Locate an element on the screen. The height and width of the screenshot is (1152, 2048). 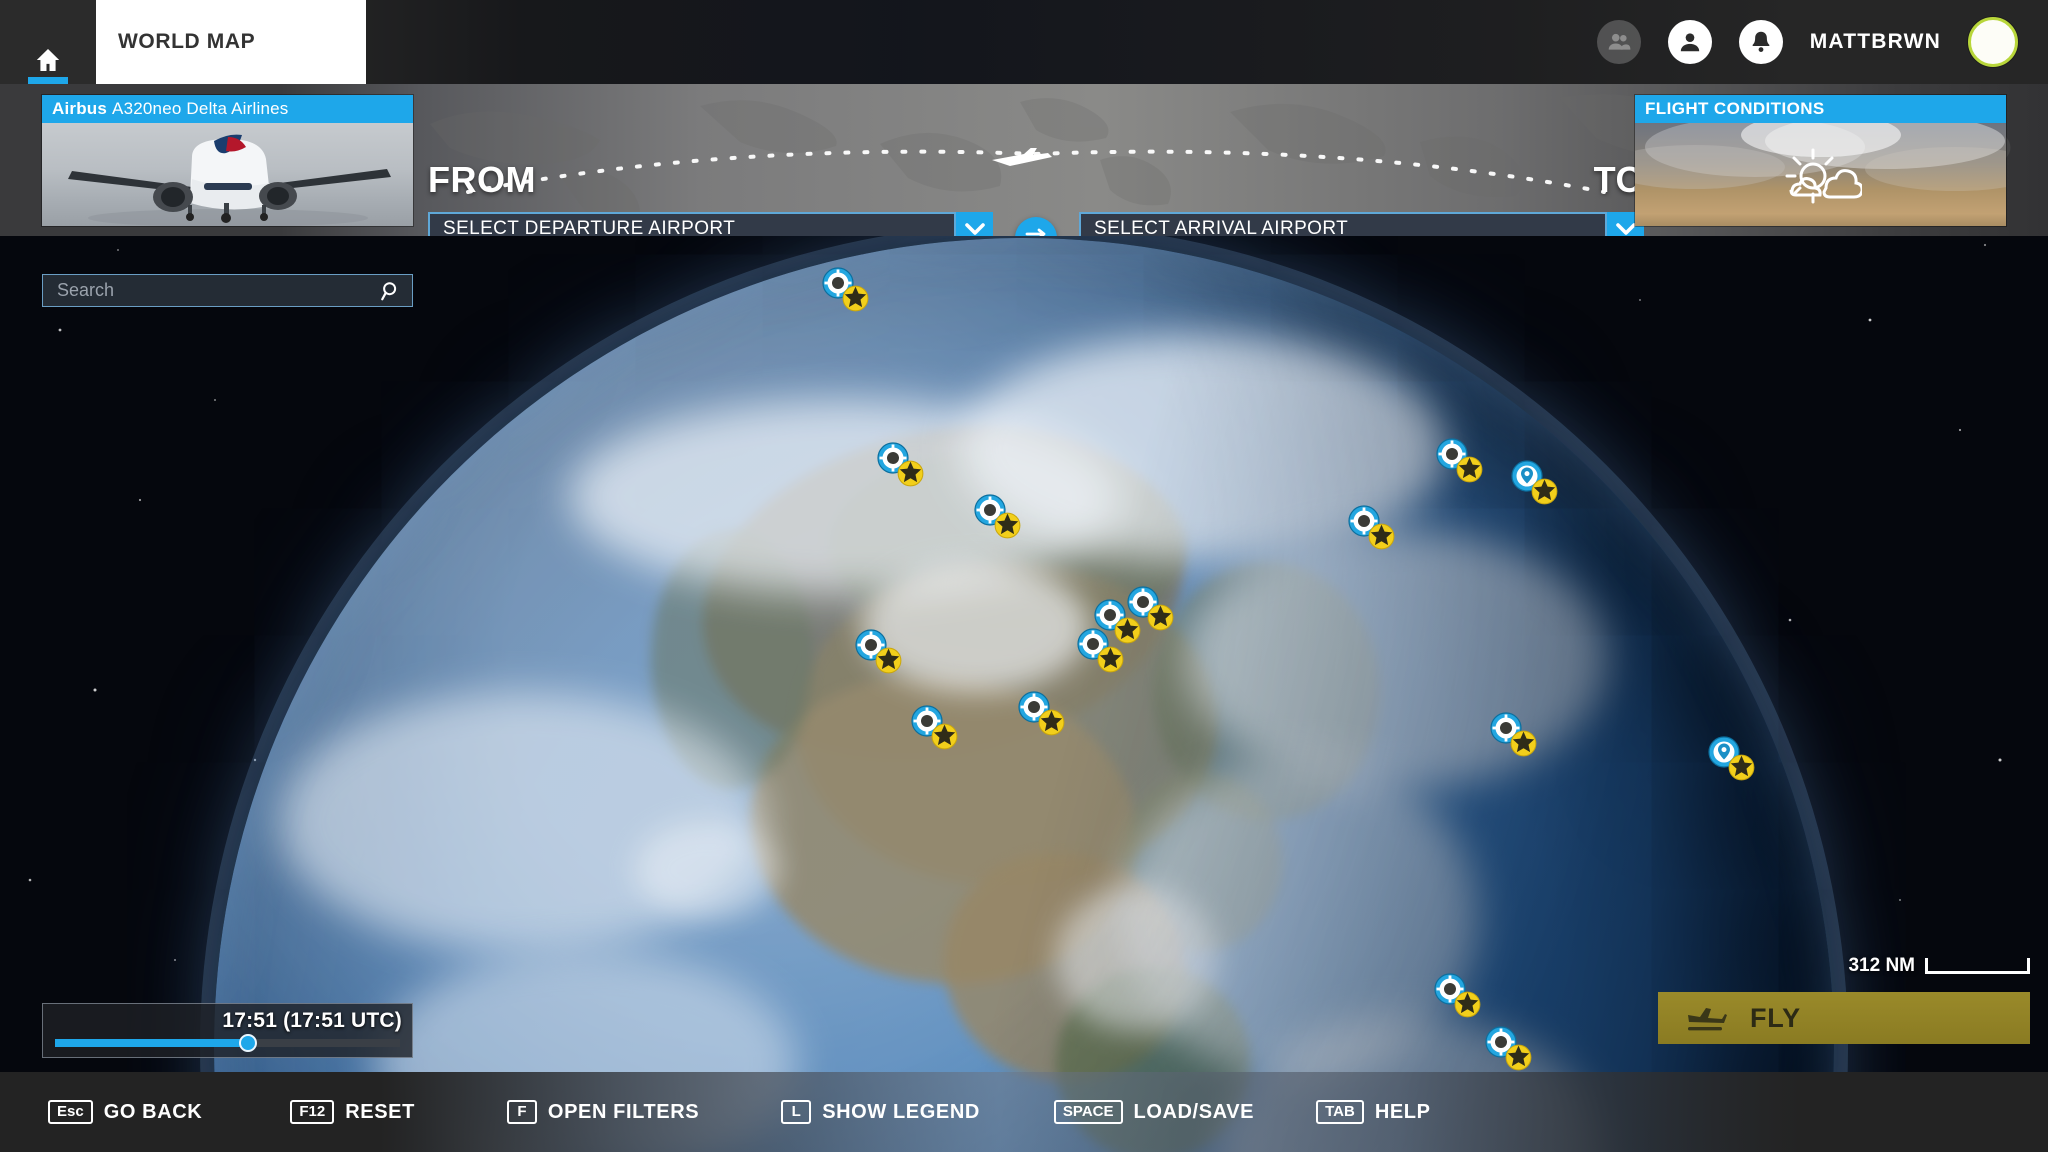
search-box is located at coordinates (227, 290).